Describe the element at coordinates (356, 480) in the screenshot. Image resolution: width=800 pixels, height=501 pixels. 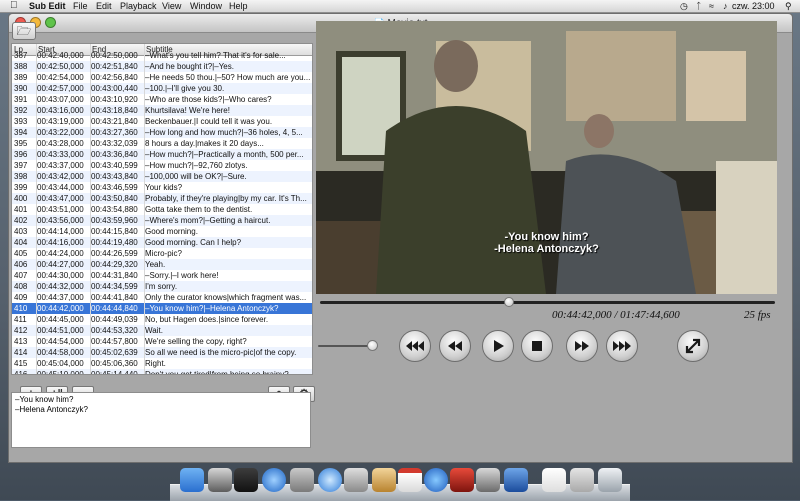
I see `facetime-icon` at that location.